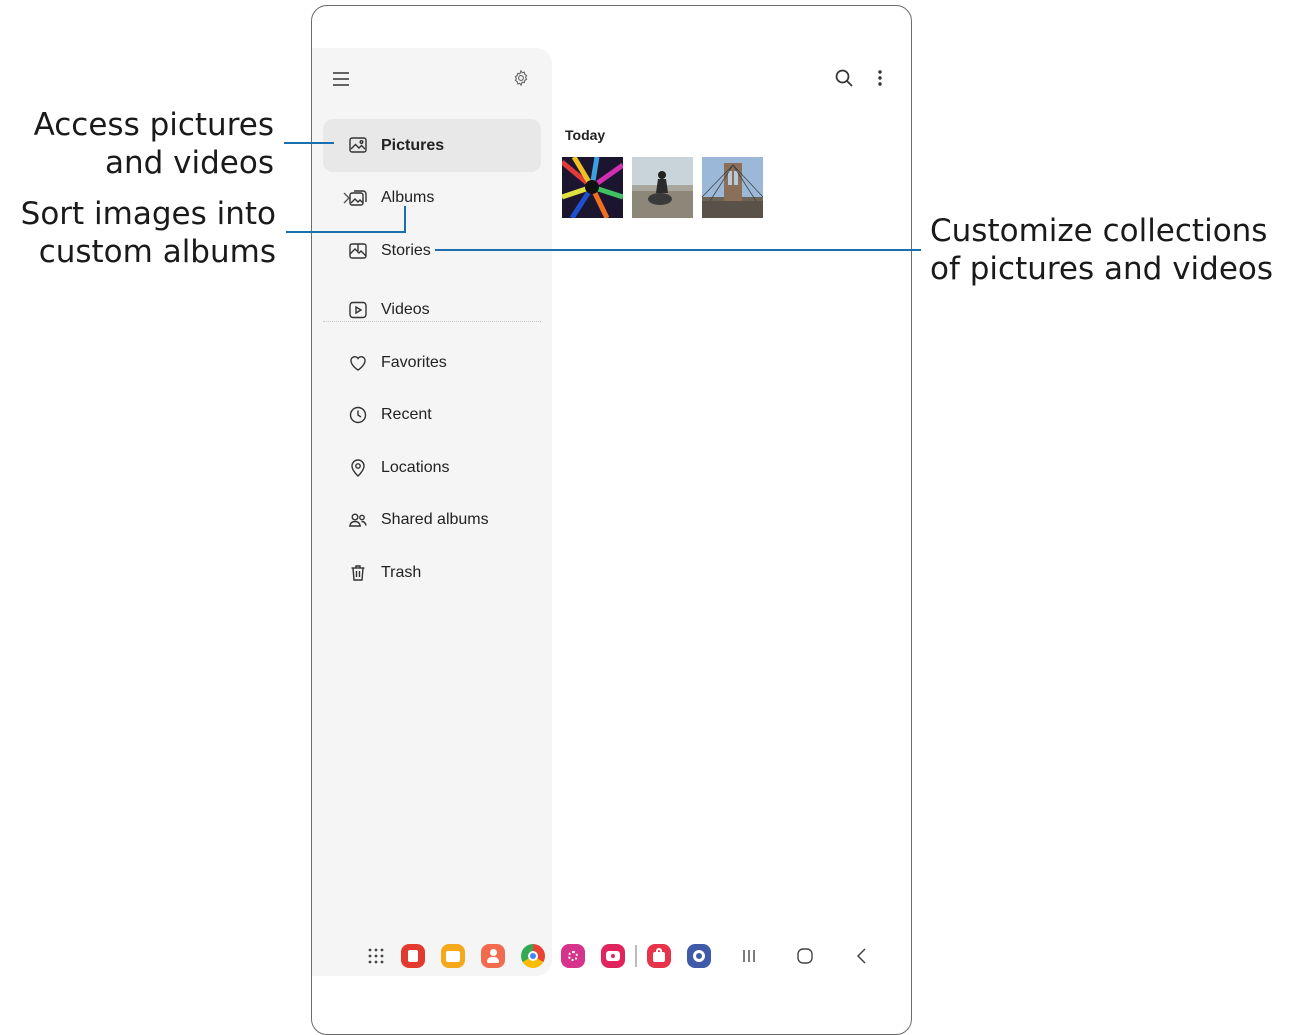 The height and width of the screenshot is (1035, 1310). What do you see at coordinates (602, 196) in the screenshot?
I see `callout-lines` at bounding box center [602, 196].